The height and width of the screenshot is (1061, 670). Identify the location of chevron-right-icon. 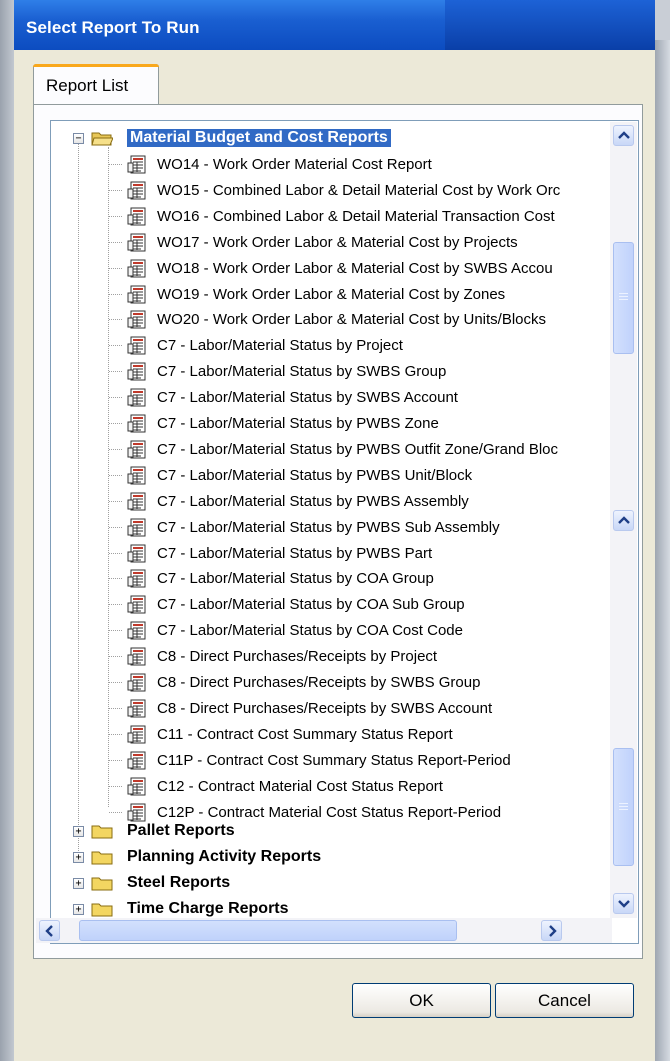
(553, 931).